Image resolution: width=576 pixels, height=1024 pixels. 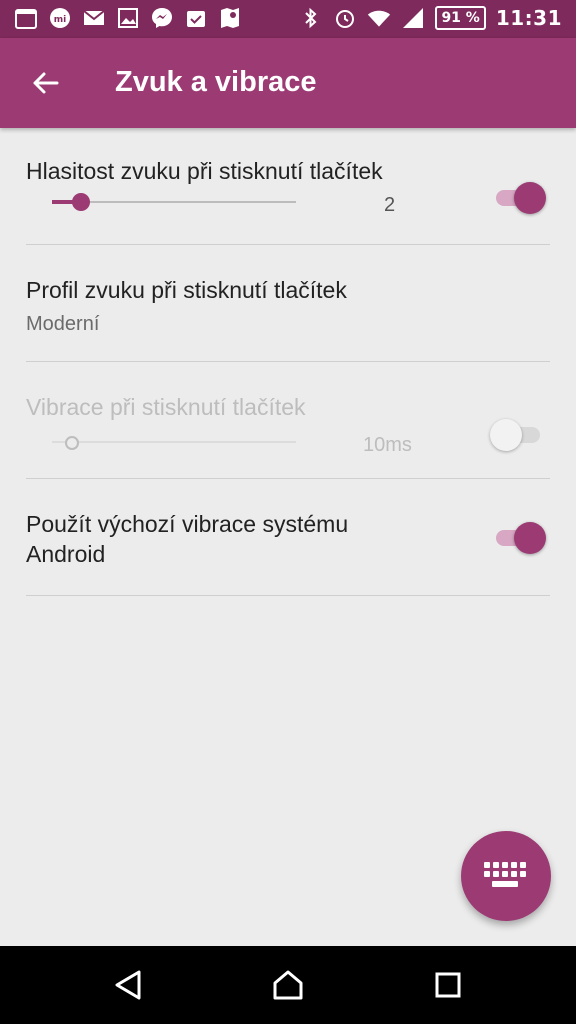 I want to click on setting-title: Vibrace při stisknutí tlačítek, so click(x=166, y=407).